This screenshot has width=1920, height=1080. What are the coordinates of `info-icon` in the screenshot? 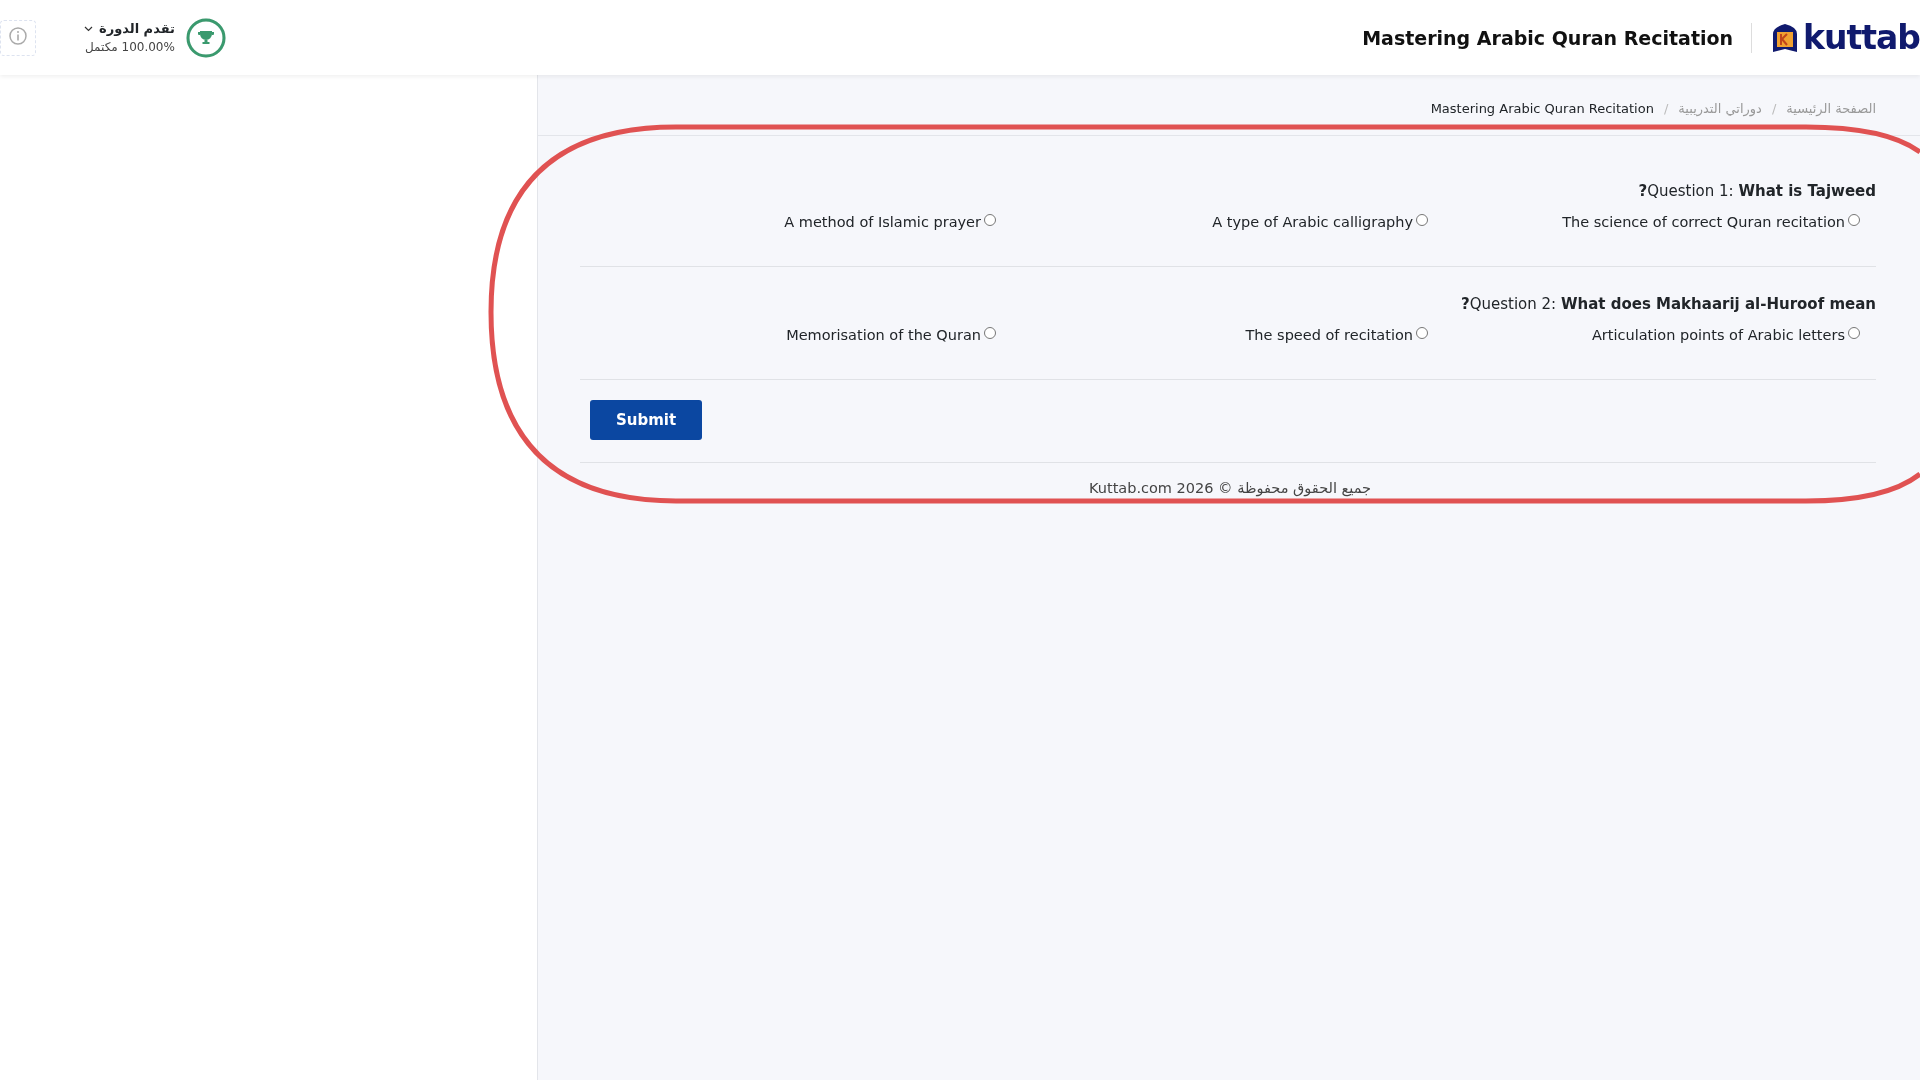 It's located at (18, 37).